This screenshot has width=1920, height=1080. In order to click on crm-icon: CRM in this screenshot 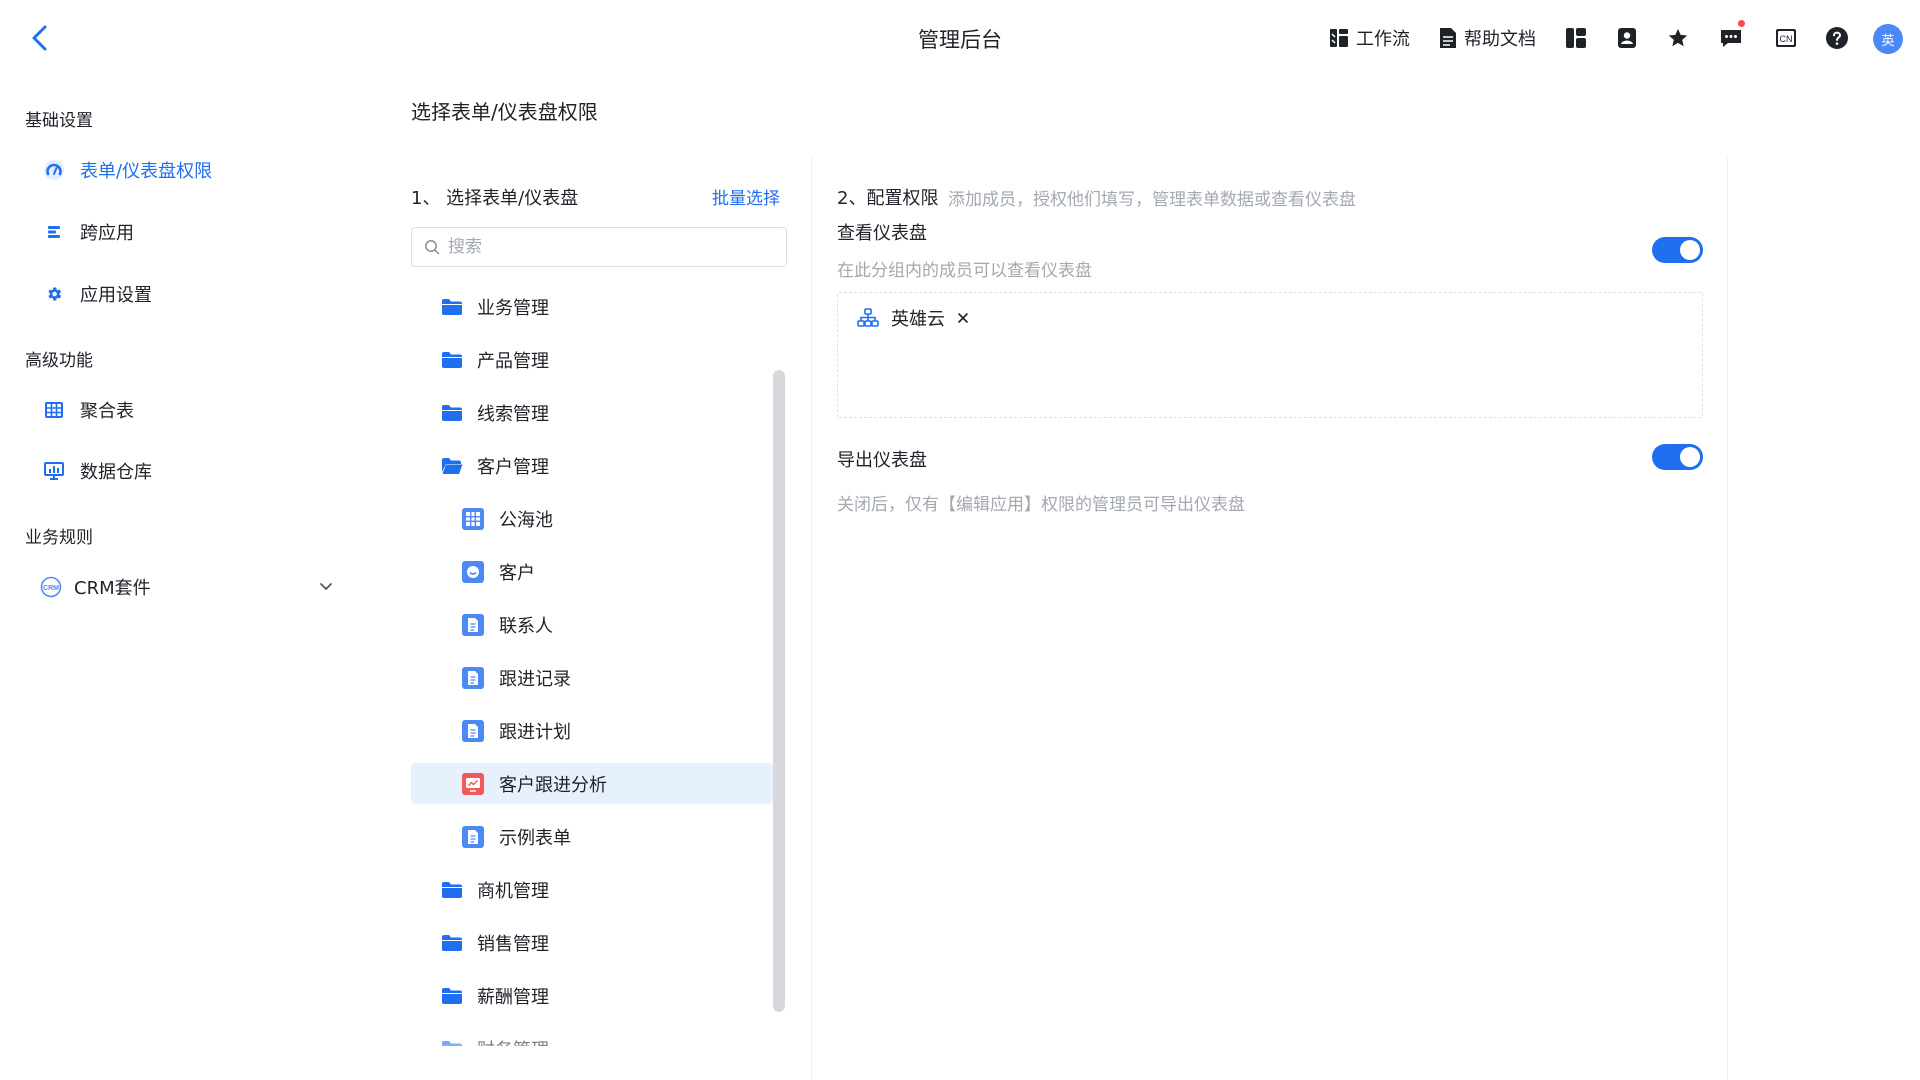, I will do `click(51, 587)`.